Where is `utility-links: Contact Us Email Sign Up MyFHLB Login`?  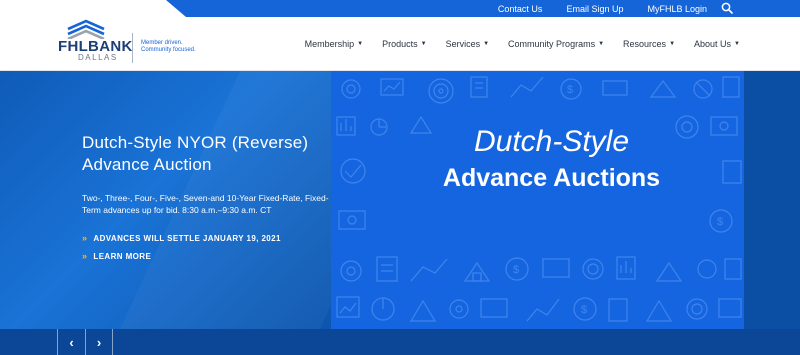
utility-links: Contact Us Email Sign Up MyFHLB Login is located at coordinates (602, 8).